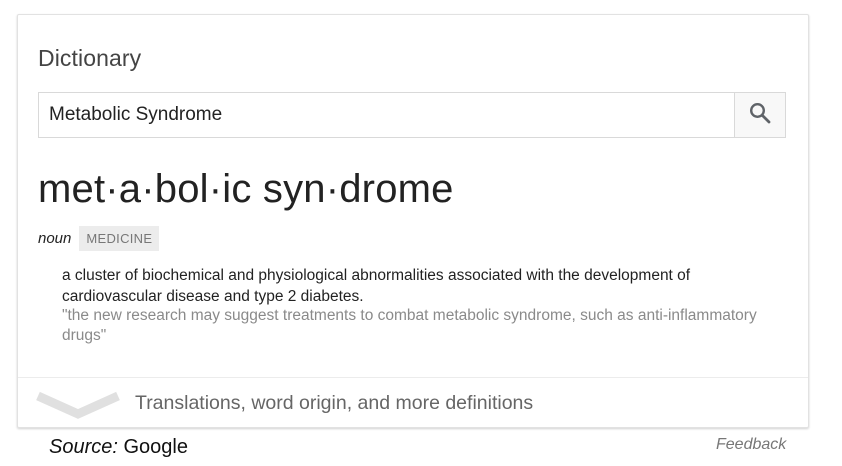  What do you see at coordinates (156, 447) in the screenshot?
I see `source-name: Google` at bounding box center [156, 447].